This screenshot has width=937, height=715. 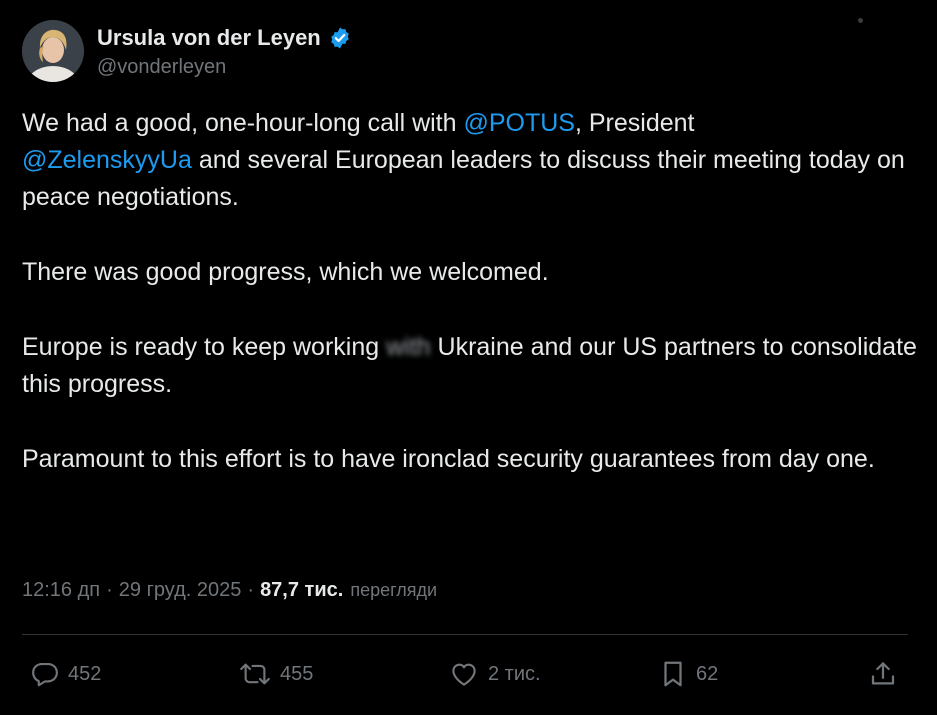 What do you see at coordinates (204, 347) in the screenshot?
I see `text-segment: Europe is ready to keep working` at bounding box center [204, 347].